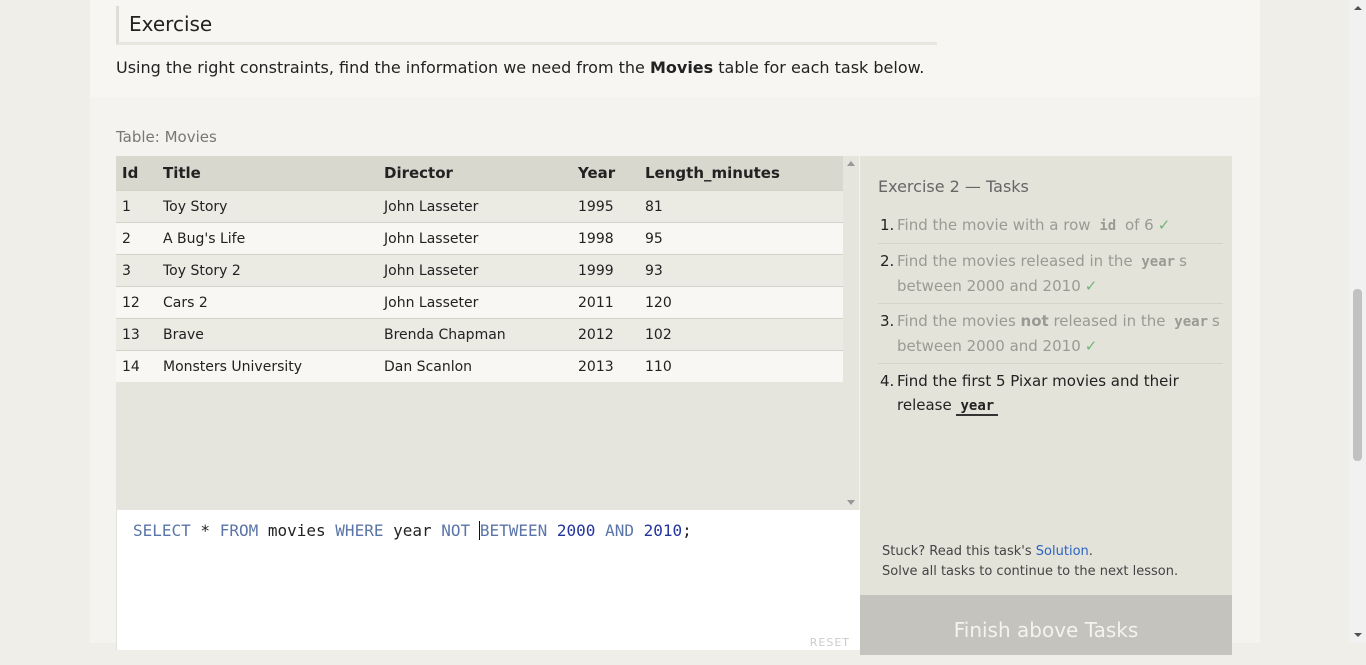 This screenshot has width=1366, height=665. Describe the element at coordinates (136, 302) in the screenshot. I see `cell-id: 12` at that location.